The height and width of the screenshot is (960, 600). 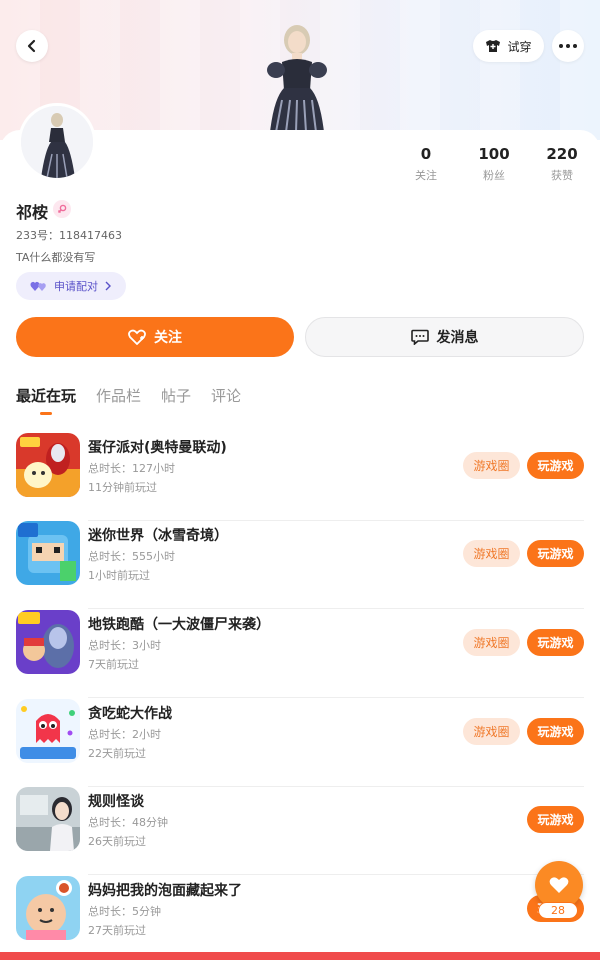 I want to click on game-last-played: 27天前玩过, so click(x=117, y=930).